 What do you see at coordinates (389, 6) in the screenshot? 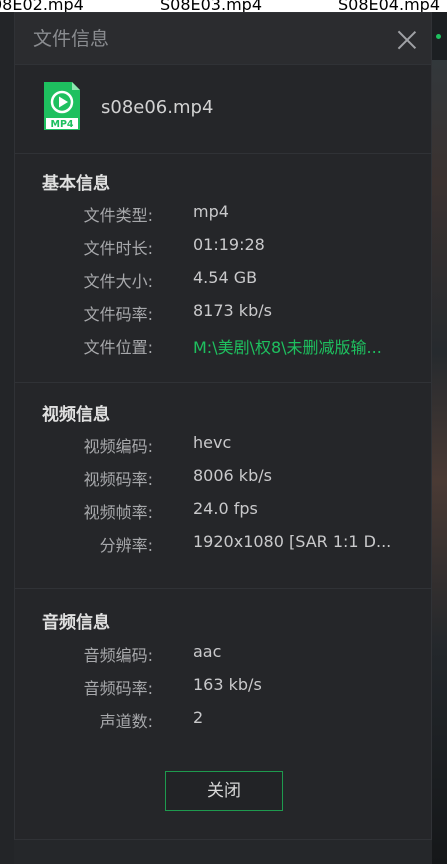
I see `background-file-name: S08E04.mp4` at bounding box center [389, 6].